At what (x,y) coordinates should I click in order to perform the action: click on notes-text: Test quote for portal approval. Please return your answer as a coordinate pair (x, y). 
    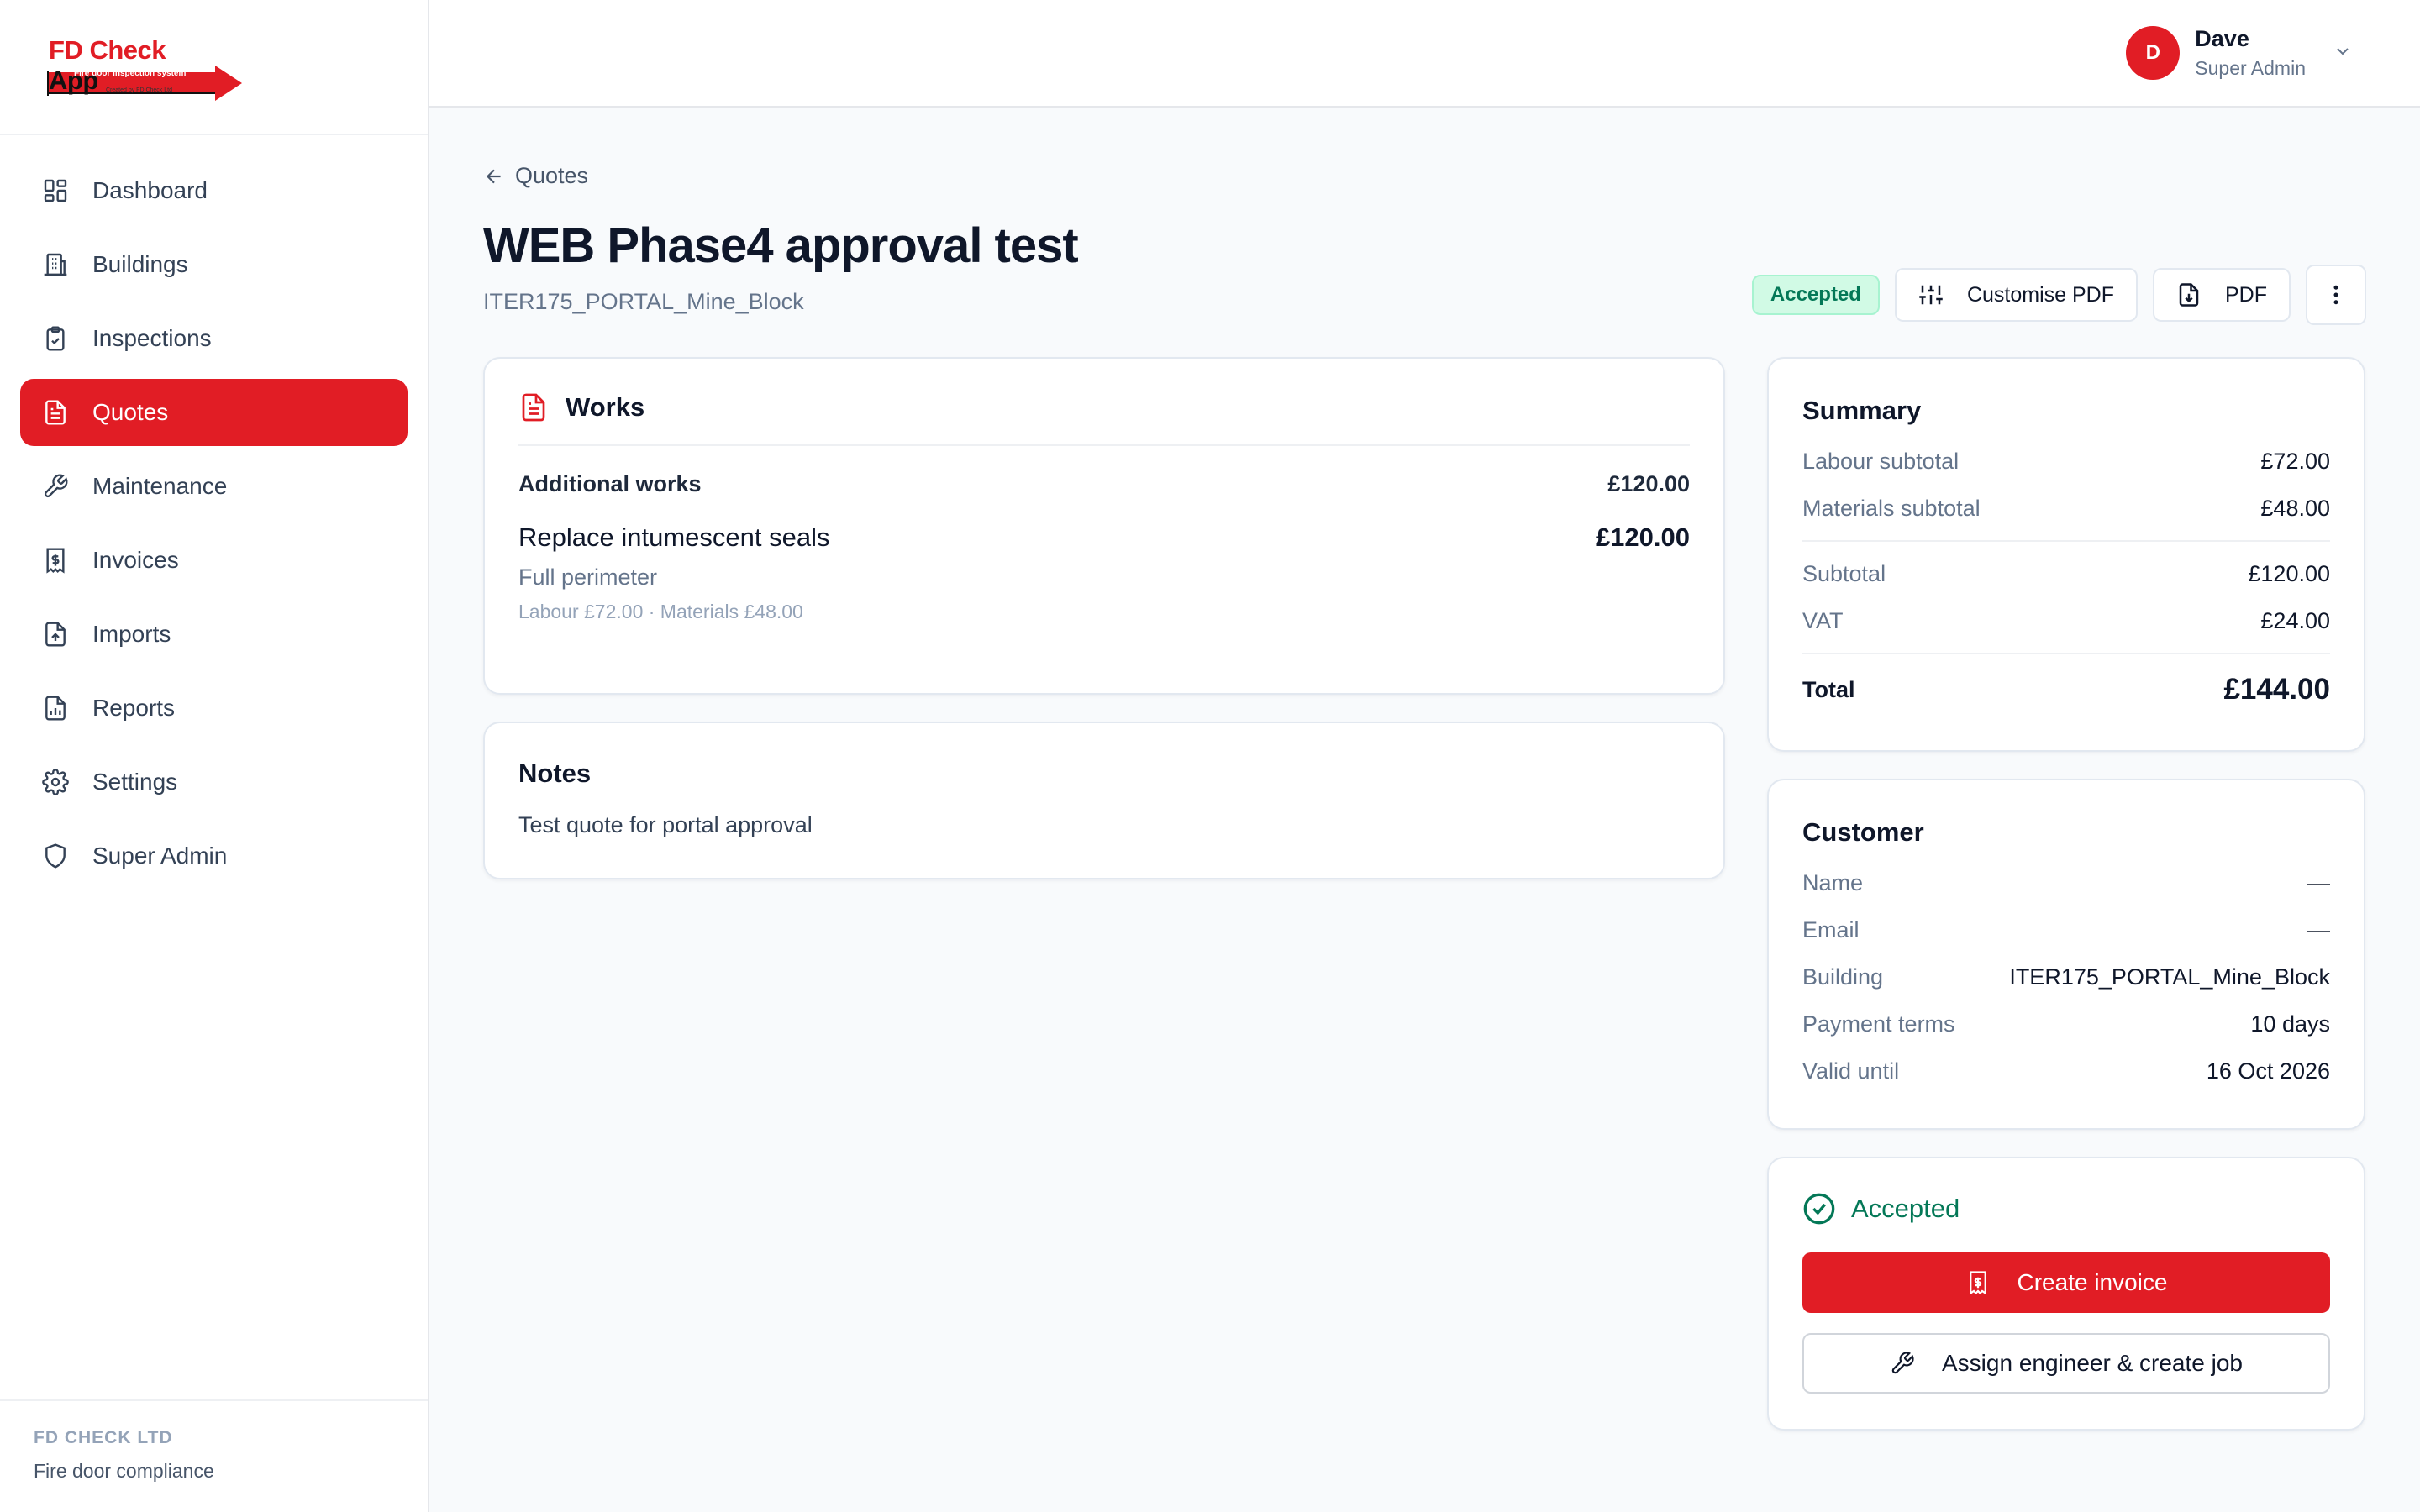
    Looking at the image, I should click on (665, 824).